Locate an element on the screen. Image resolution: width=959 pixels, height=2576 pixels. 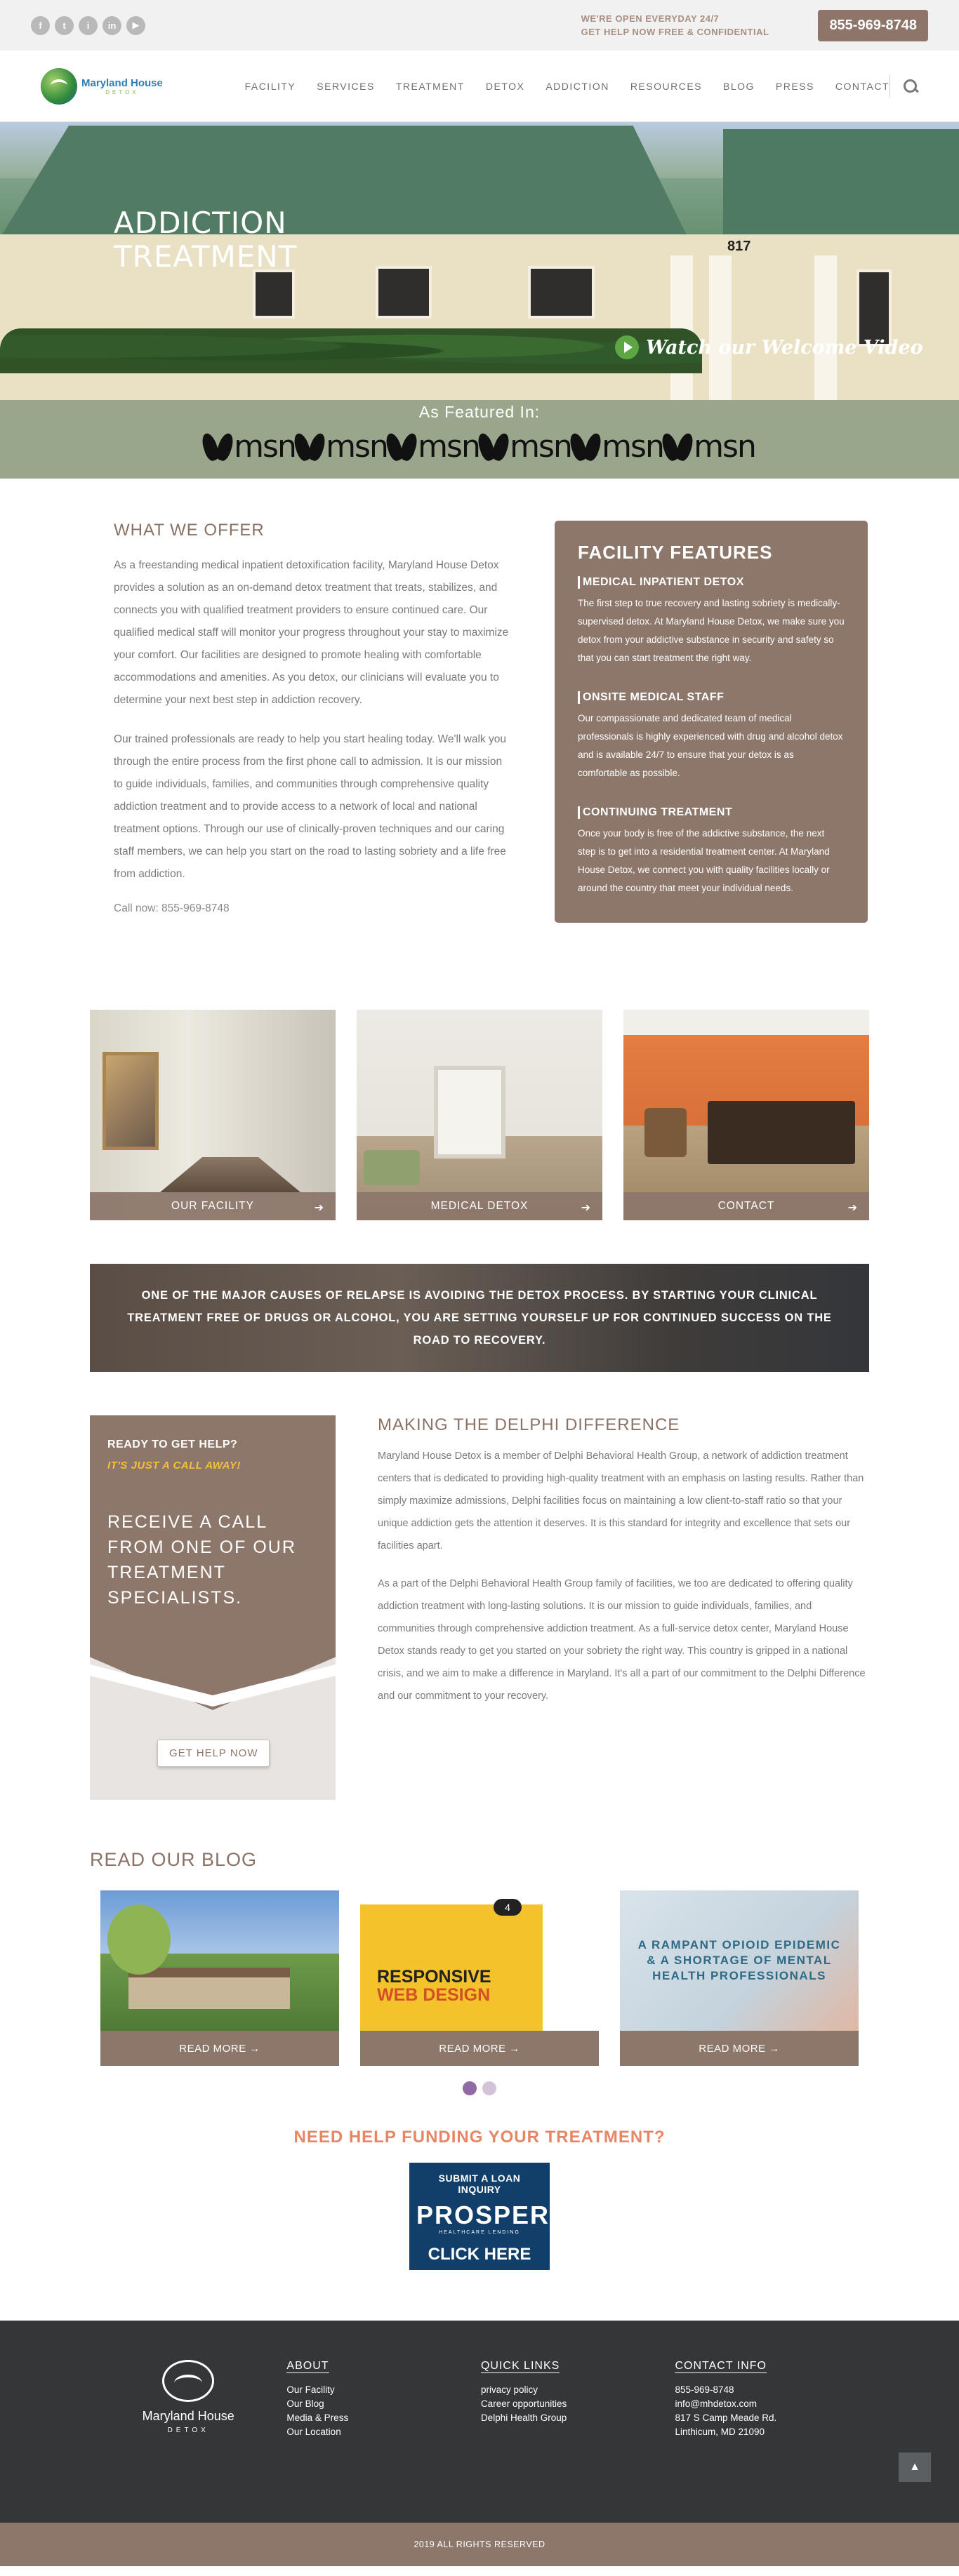
play-icon is located at coordinates (627, 347).